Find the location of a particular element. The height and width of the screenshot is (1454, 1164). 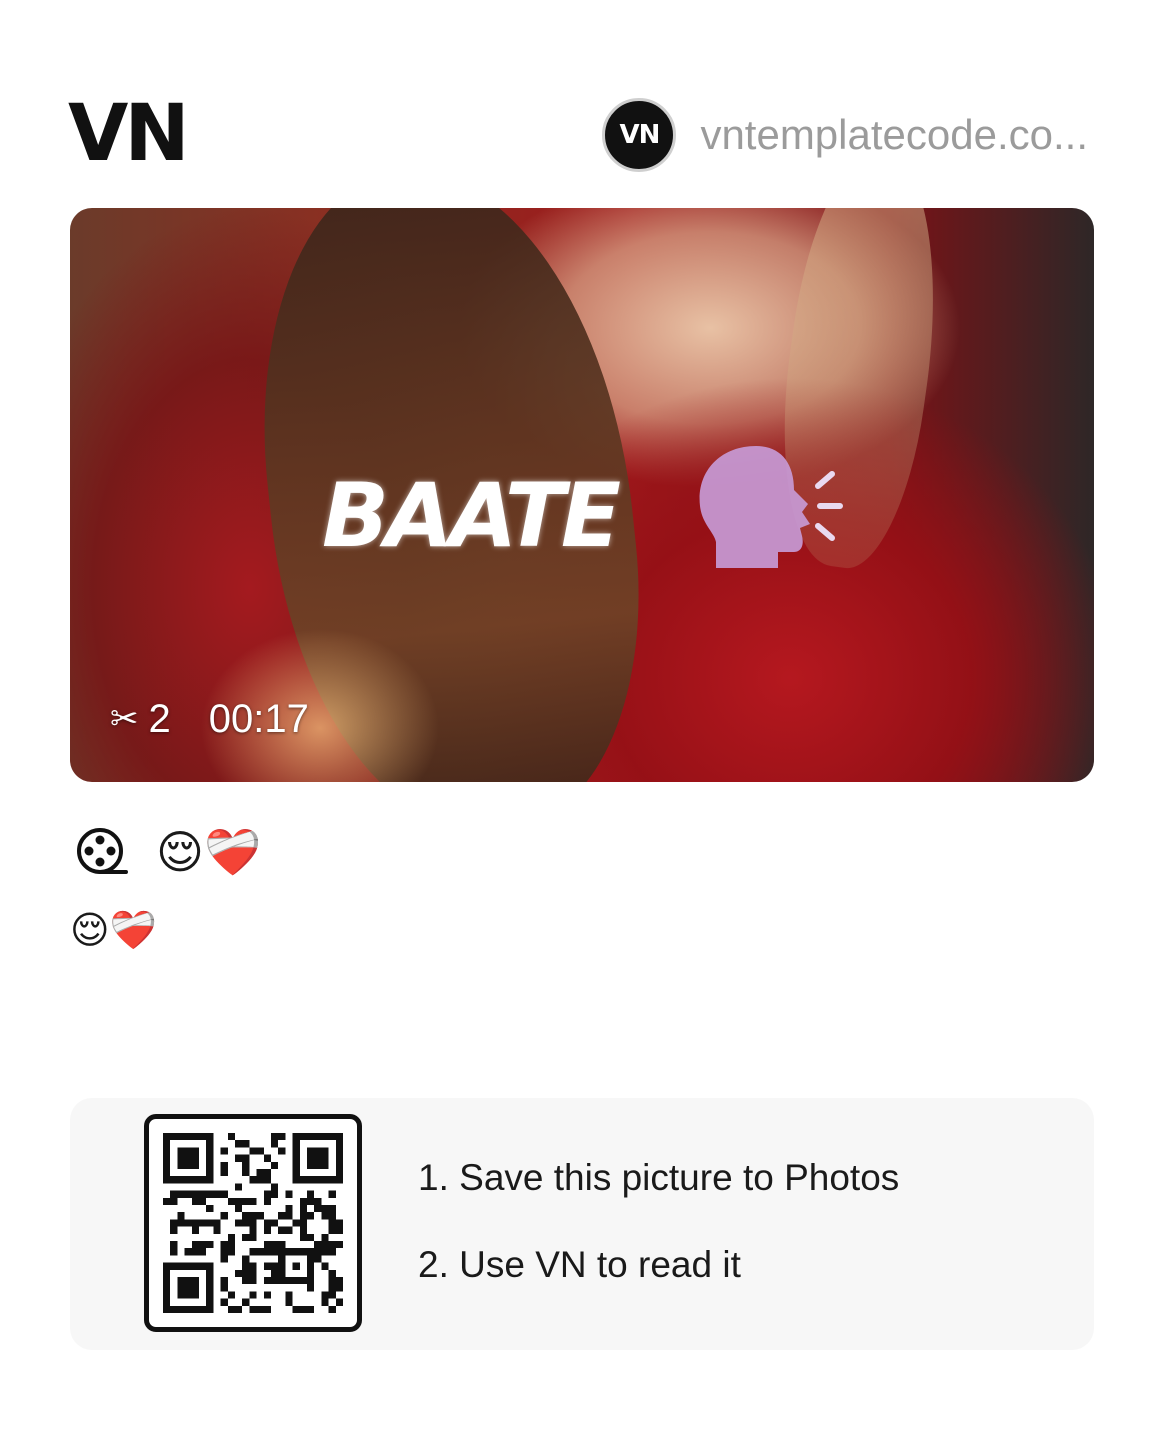

template-title: 😌❤️‍🩹 is located at coordinates (209, 852).